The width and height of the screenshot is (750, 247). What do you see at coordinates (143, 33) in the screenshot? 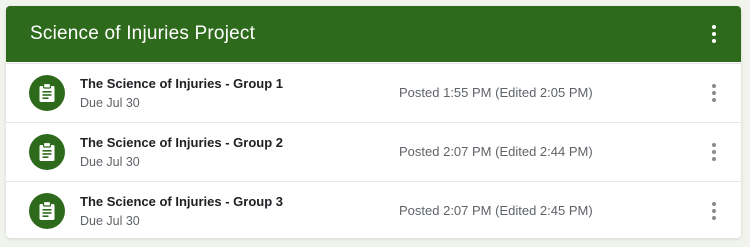
I see `topic-title: Science of Injuries Project` at bounding box center [143, 33].